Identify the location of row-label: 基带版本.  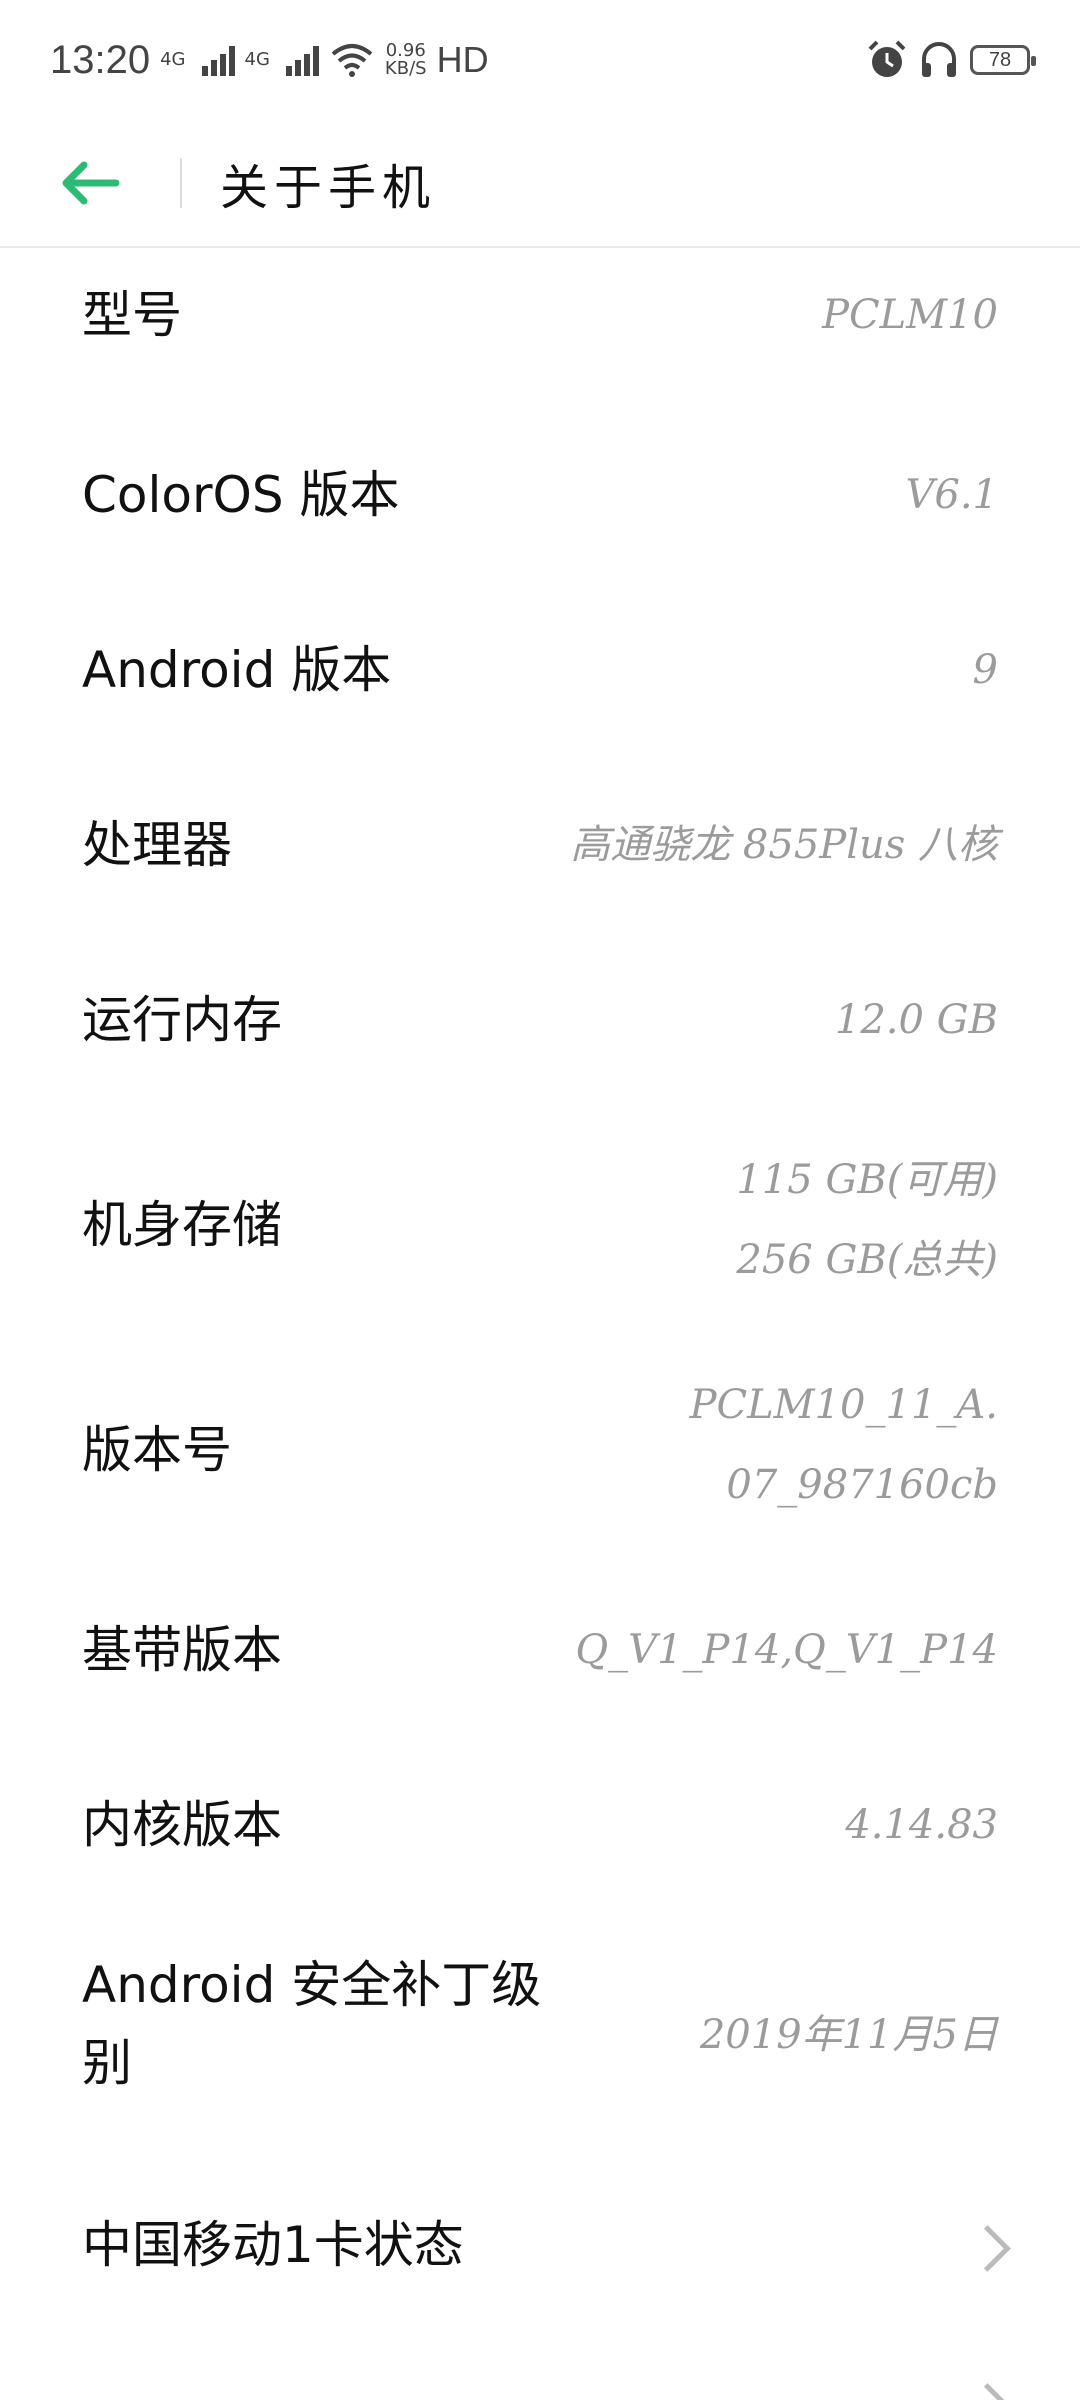
(182, 1650).